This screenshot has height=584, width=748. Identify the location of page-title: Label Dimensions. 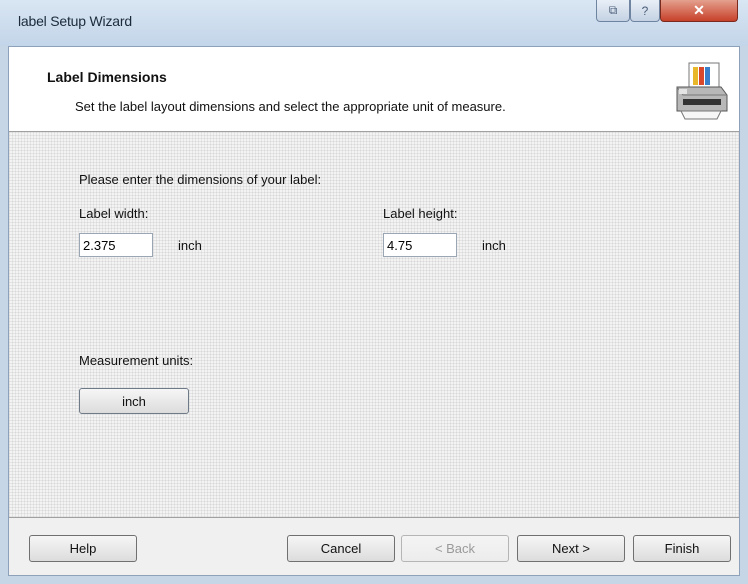
(107, 77).